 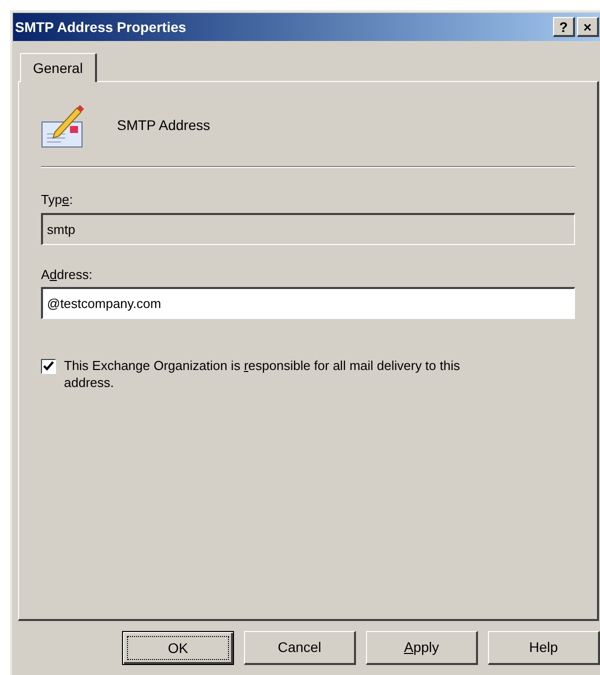 What do you see at coordinates (300, 648) in the screenshot?
I see `dialog-button: Cancel` at bounding box center [300, 648].